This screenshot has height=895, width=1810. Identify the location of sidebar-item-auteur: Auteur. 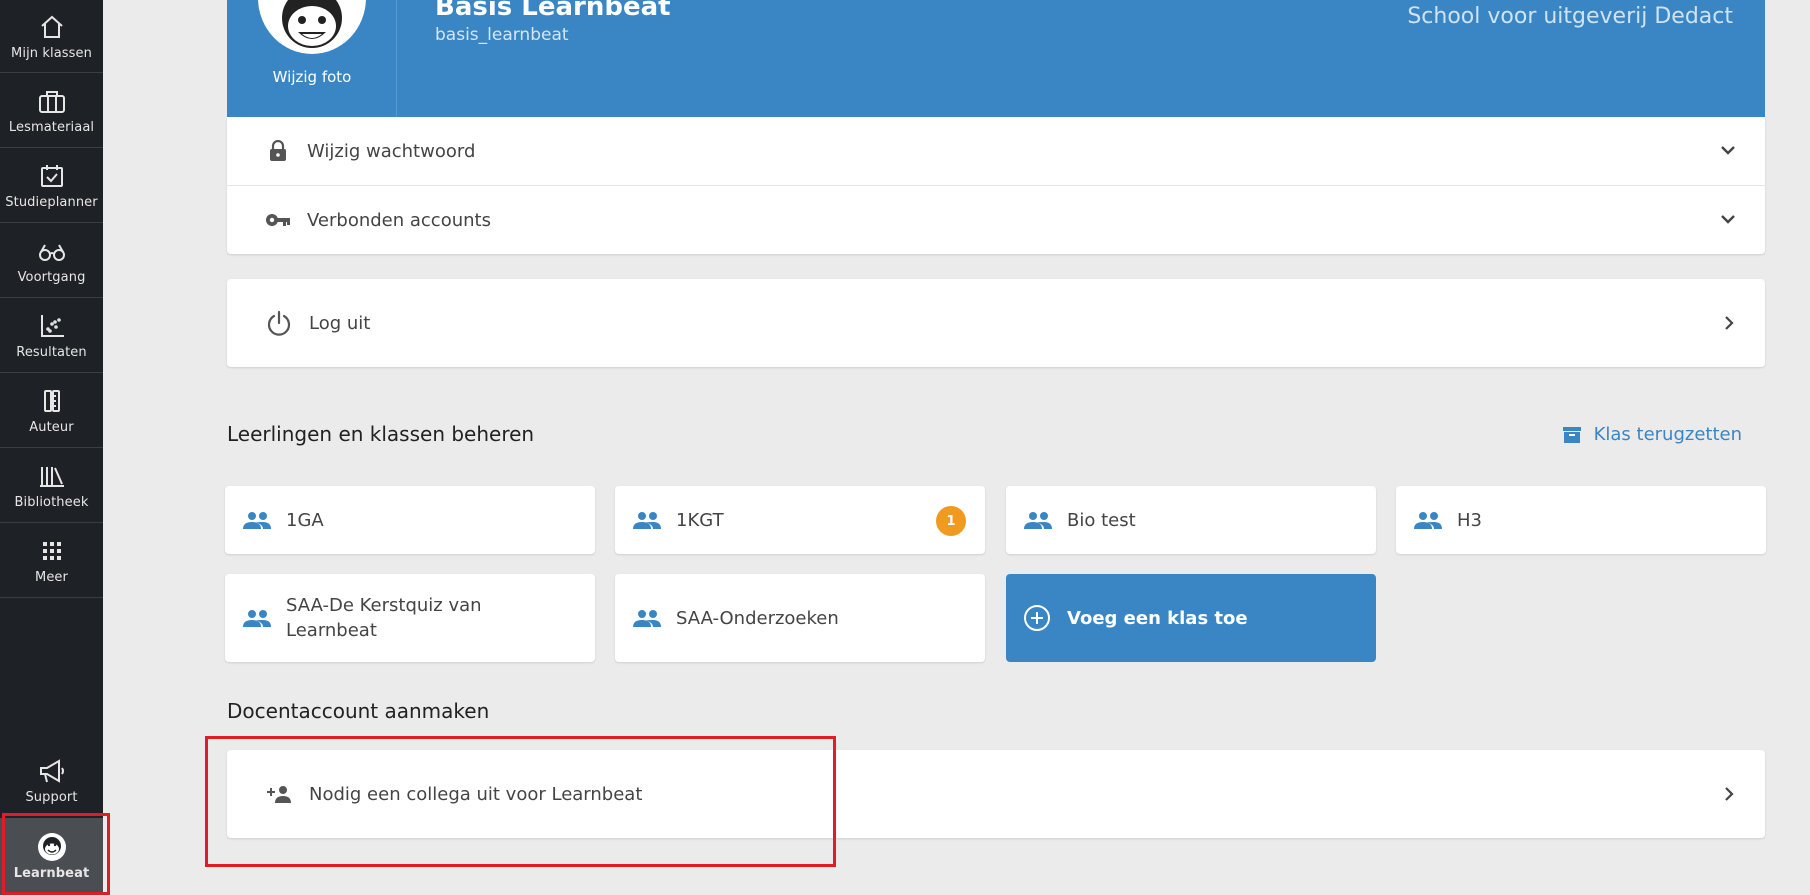
(51, 410).